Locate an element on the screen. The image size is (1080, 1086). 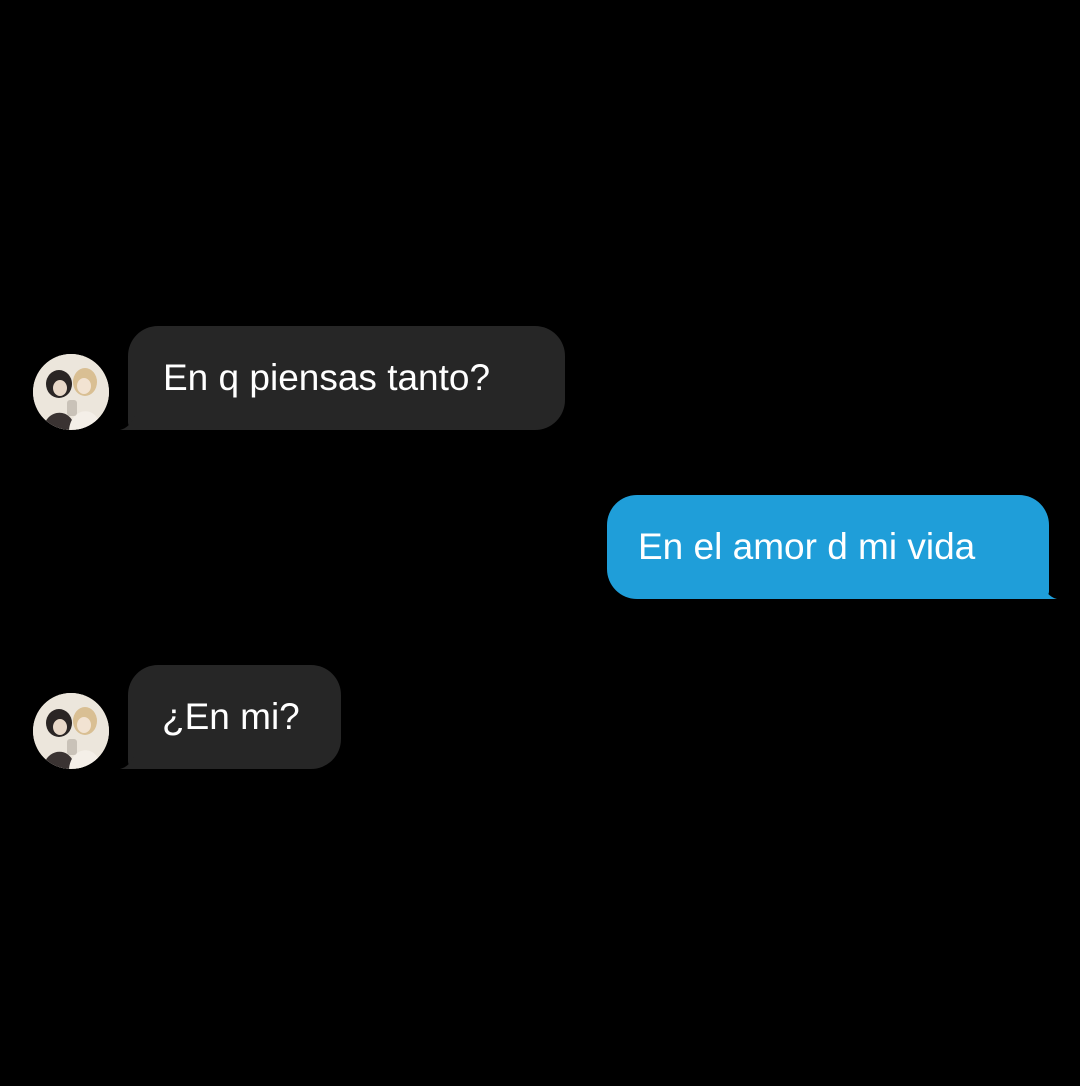
message-text: ¿En mi? is located at coordinates (231, 716).